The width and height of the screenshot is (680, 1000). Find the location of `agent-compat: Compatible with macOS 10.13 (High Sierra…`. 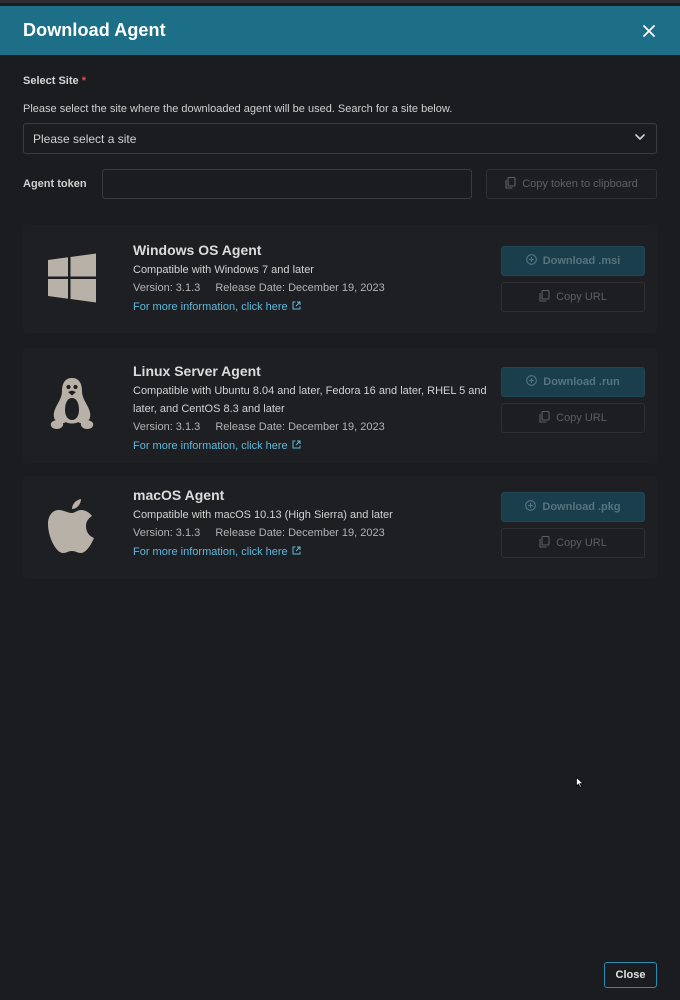

agent-compat: Compatible with macOS 10.13 (High Sierra… is located at coordinates (263, 515).